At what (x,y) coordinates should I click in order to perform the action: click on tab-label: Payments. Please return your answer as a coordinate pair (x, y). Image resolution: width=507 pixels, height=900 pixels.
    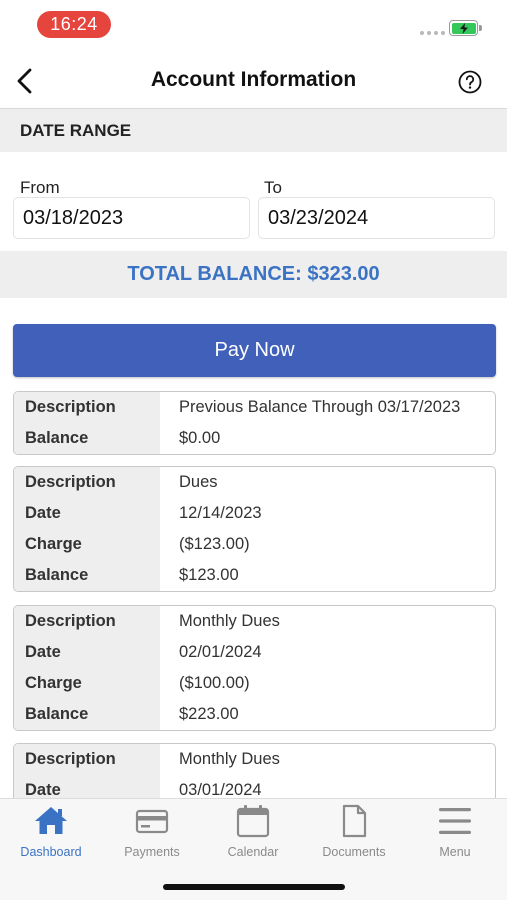
    Looking at the image, I should click on (152, 852).